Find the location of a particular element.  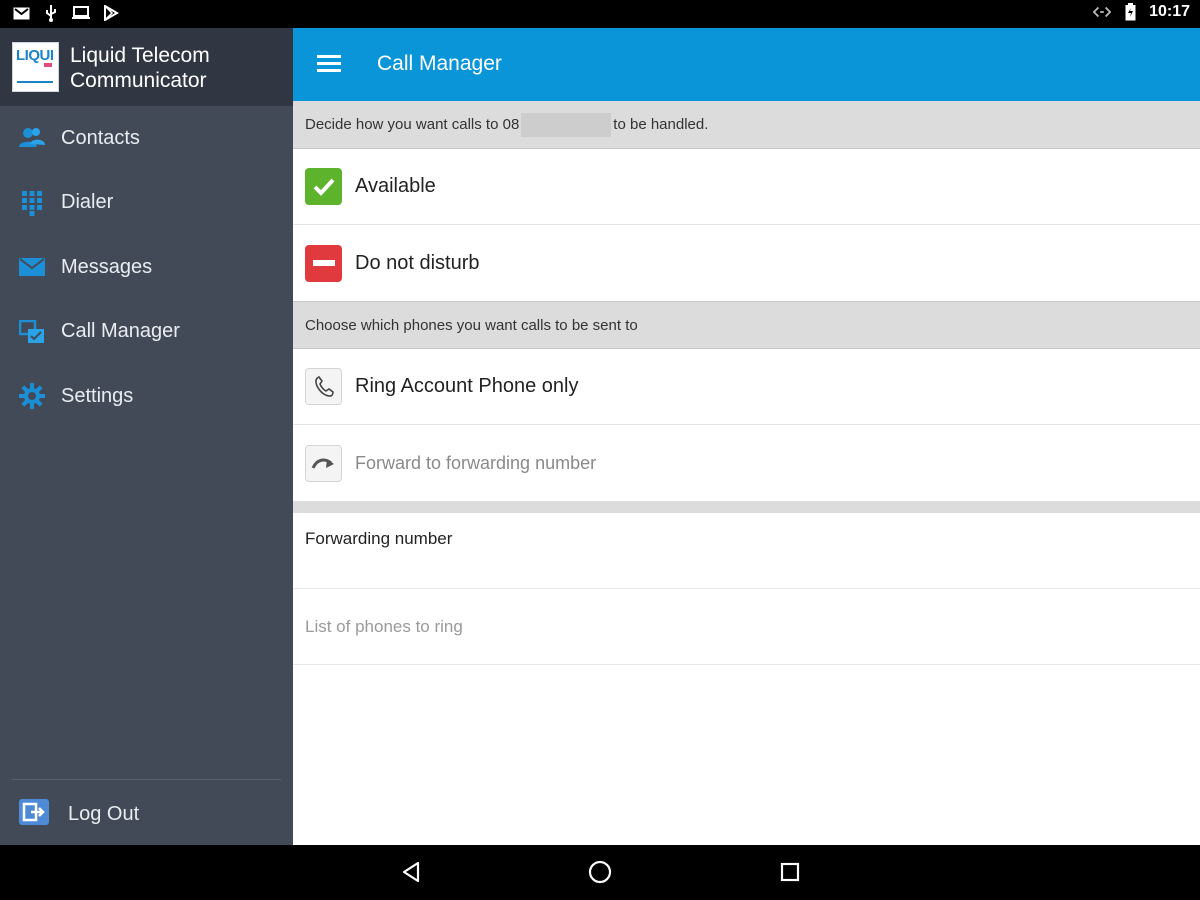

drawer-divider is located at coordinates (146, 779).